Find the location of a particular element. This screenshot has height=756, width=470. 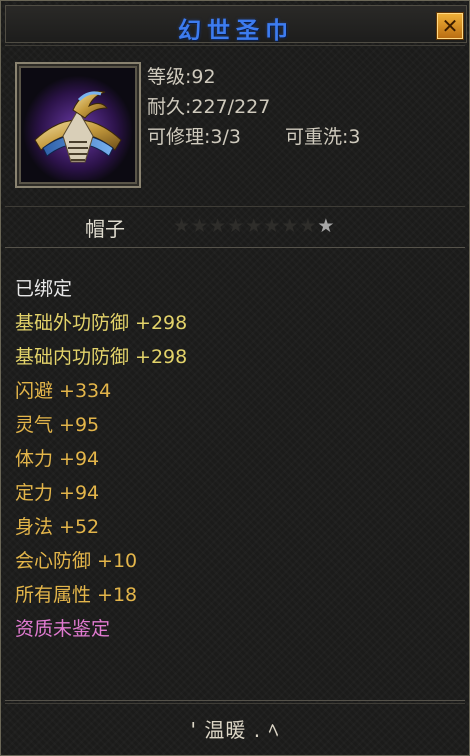

close-button: ✕ is located at coordinates (450, 26).